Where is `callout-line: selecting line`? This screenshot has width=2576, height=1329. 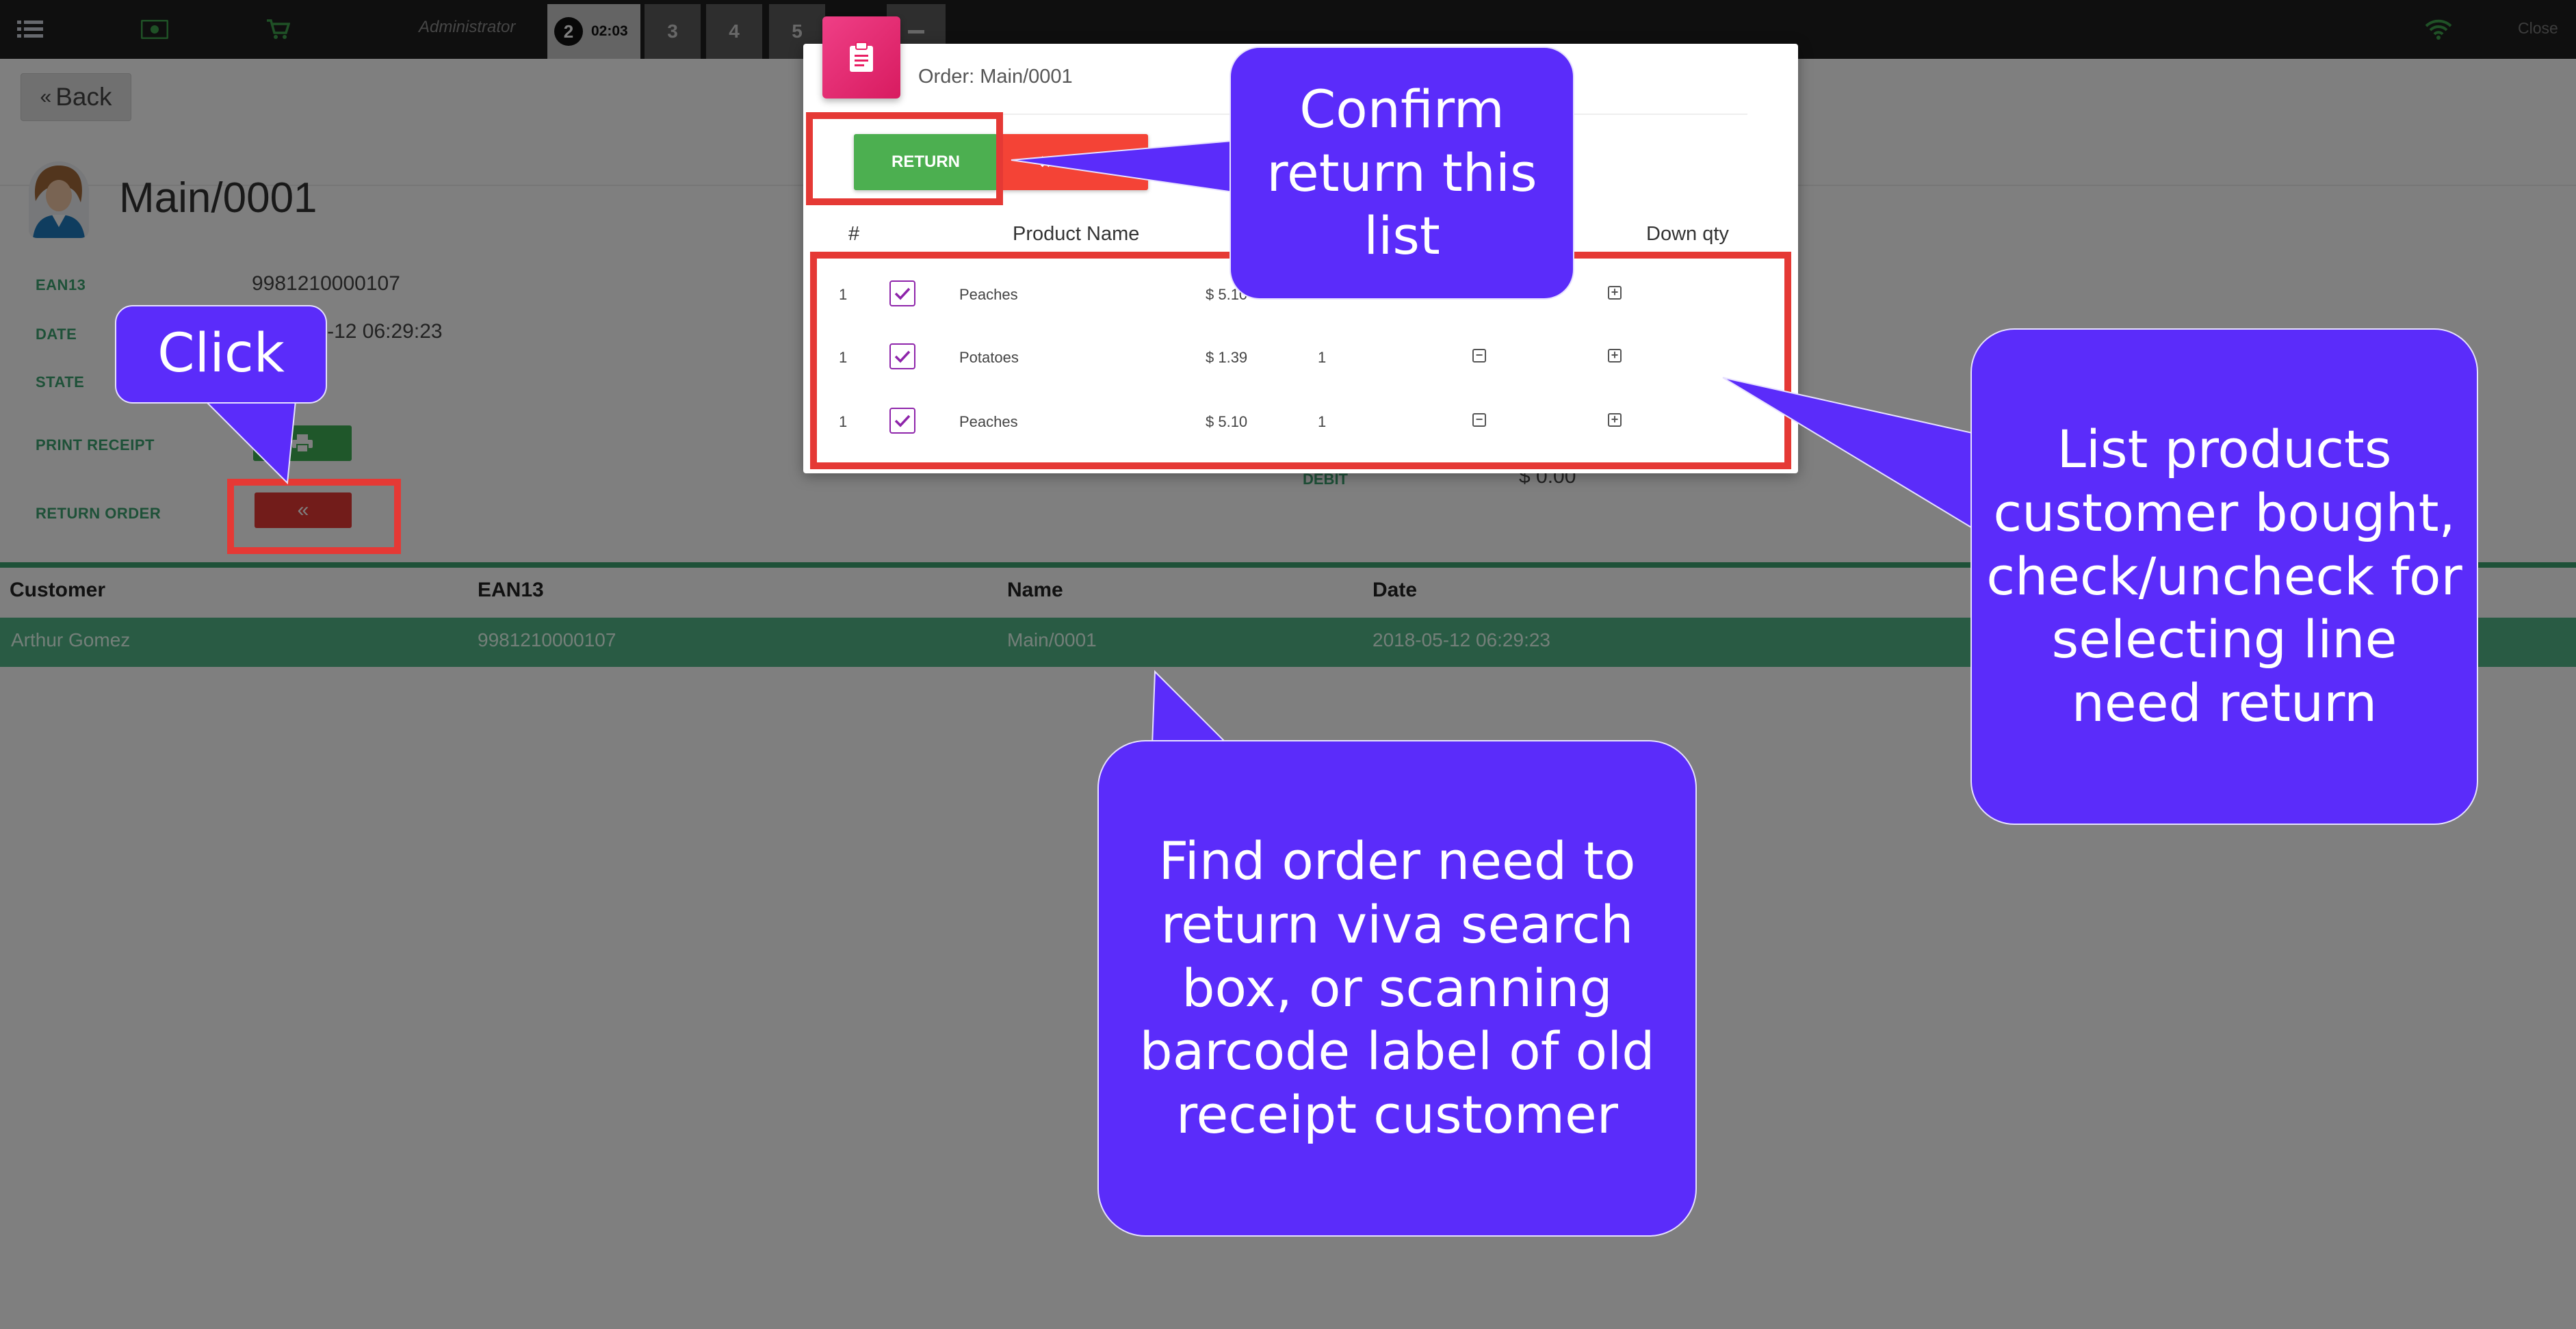
callout-line: selecting line is located at coordinates (2224, 639).